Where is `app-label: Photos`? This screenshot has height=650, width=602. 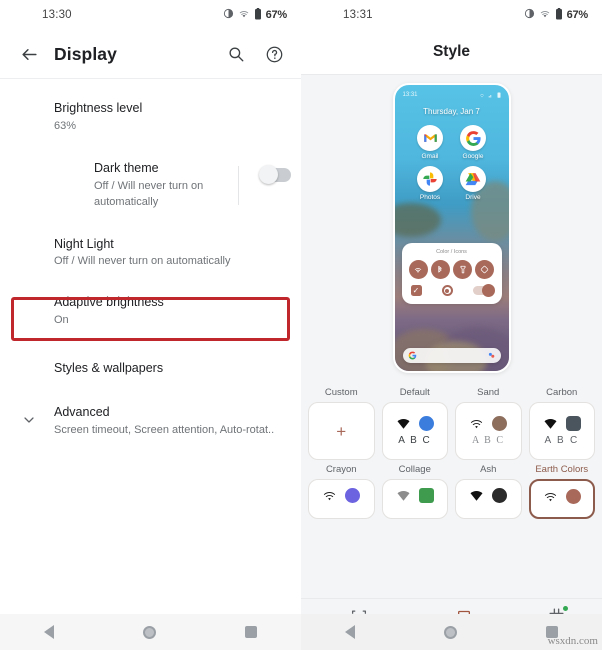 app-label: Photos is located at coordinates (430, 197).